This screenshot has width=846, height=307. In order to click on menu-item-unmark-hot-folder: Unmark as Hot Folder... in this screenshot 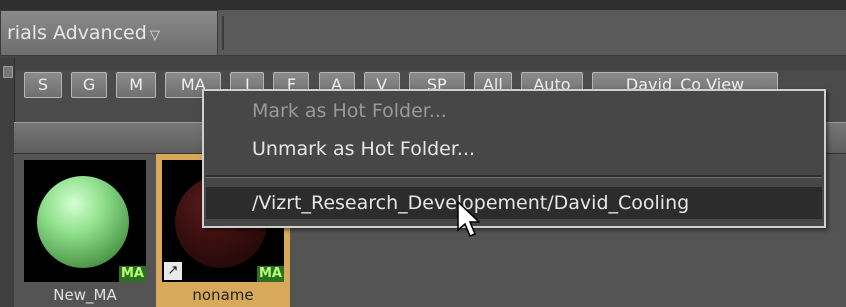, I will do `click(514, 149)`.